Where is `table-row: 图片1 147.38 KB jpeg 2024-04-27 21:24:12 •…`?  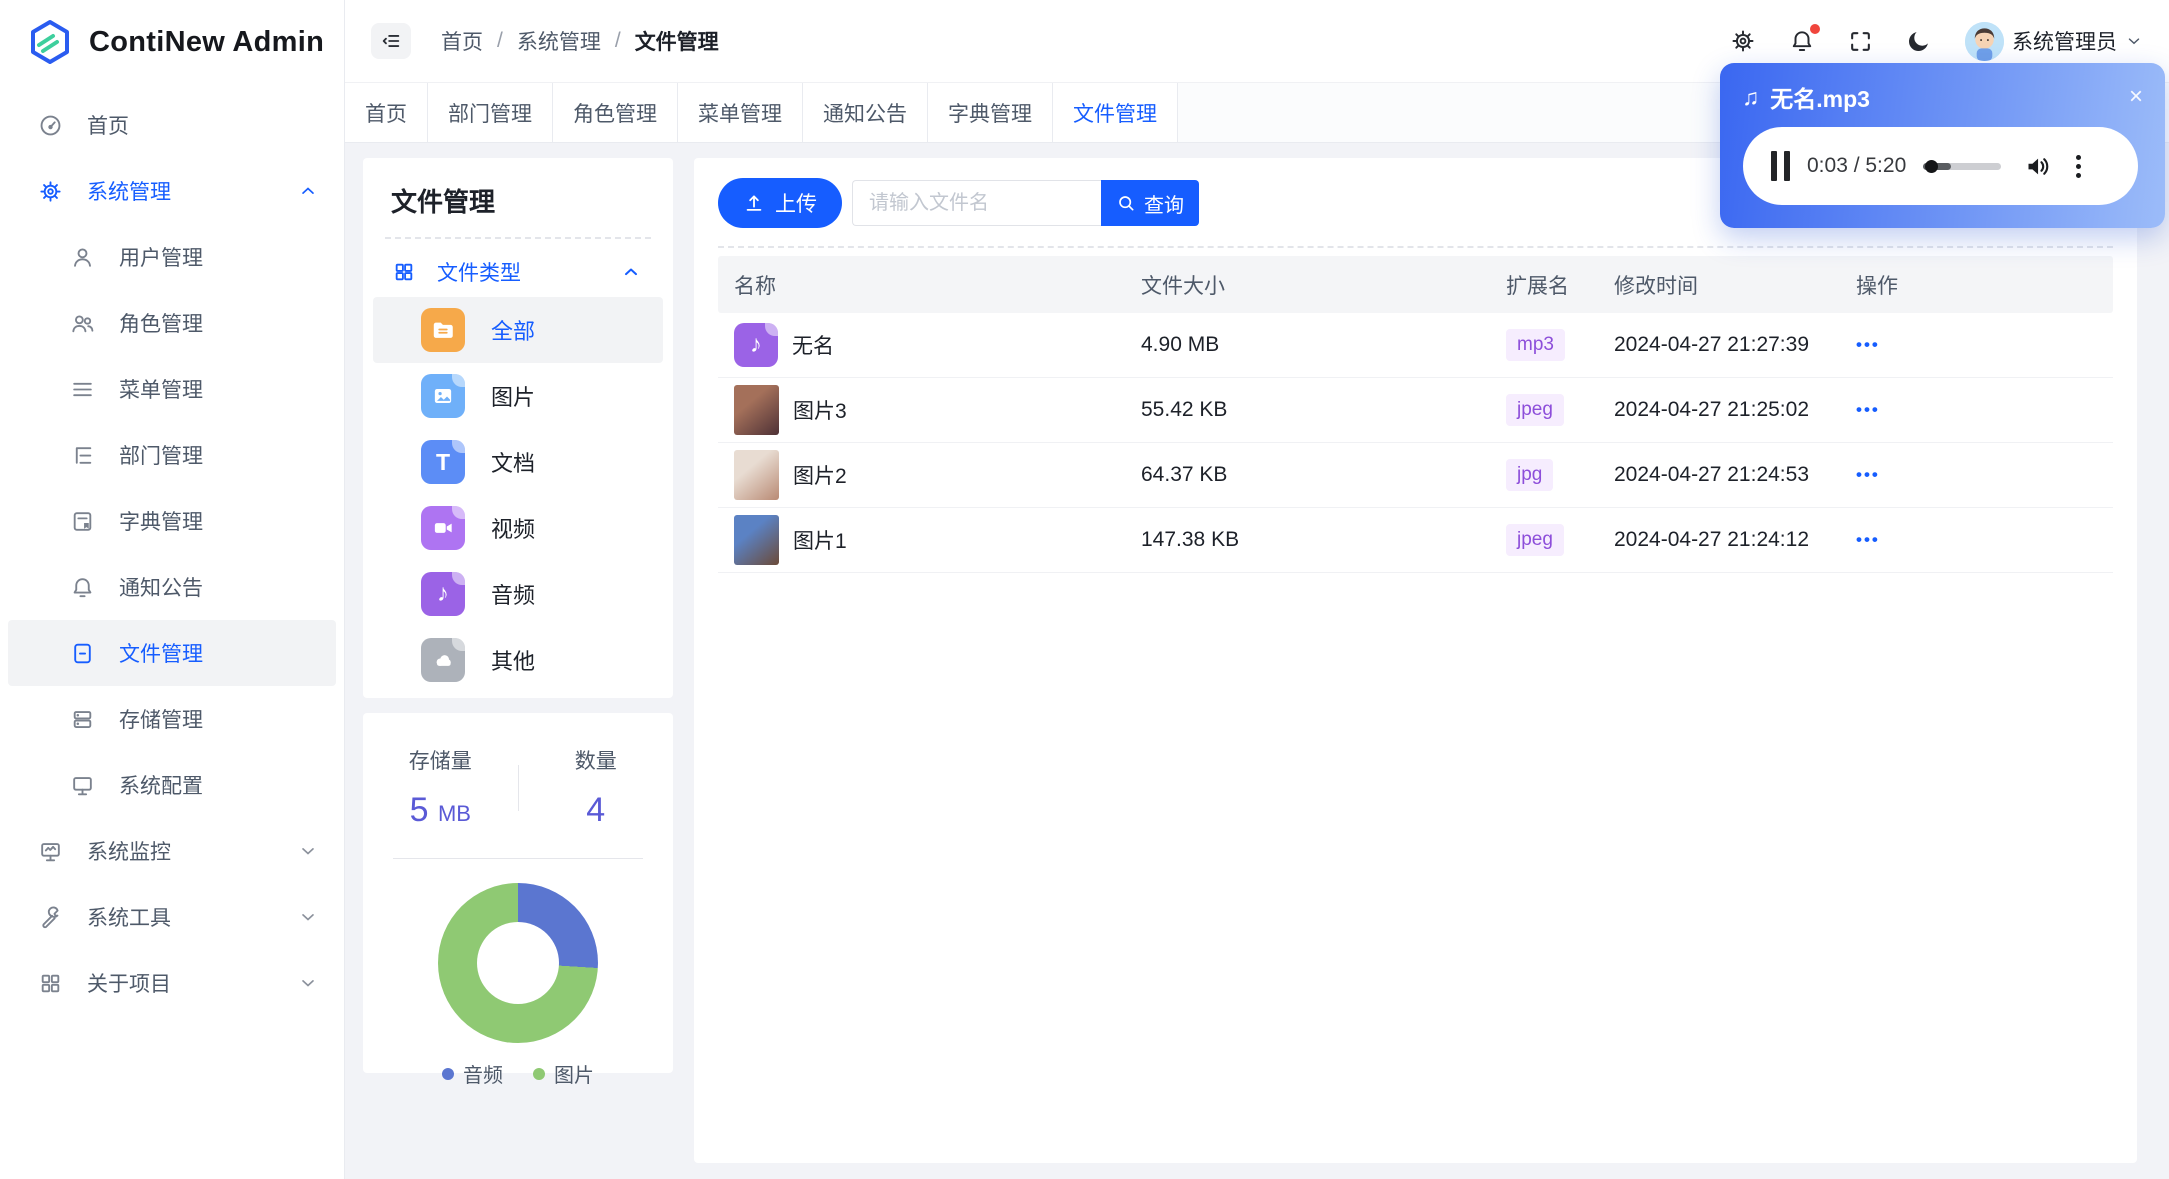
table-row: 图片1 147.38 KB jpeg 2024-04-27 21:24:12 •… is located at coordinates (1415, 540).